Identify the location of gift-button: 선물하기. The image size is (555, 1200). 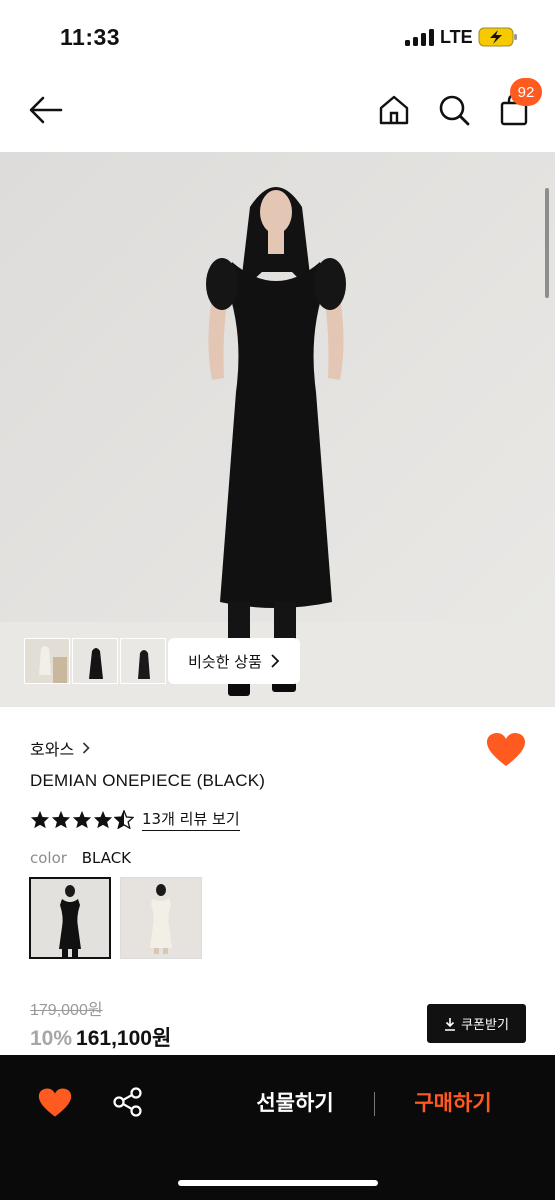
(295, 1102).